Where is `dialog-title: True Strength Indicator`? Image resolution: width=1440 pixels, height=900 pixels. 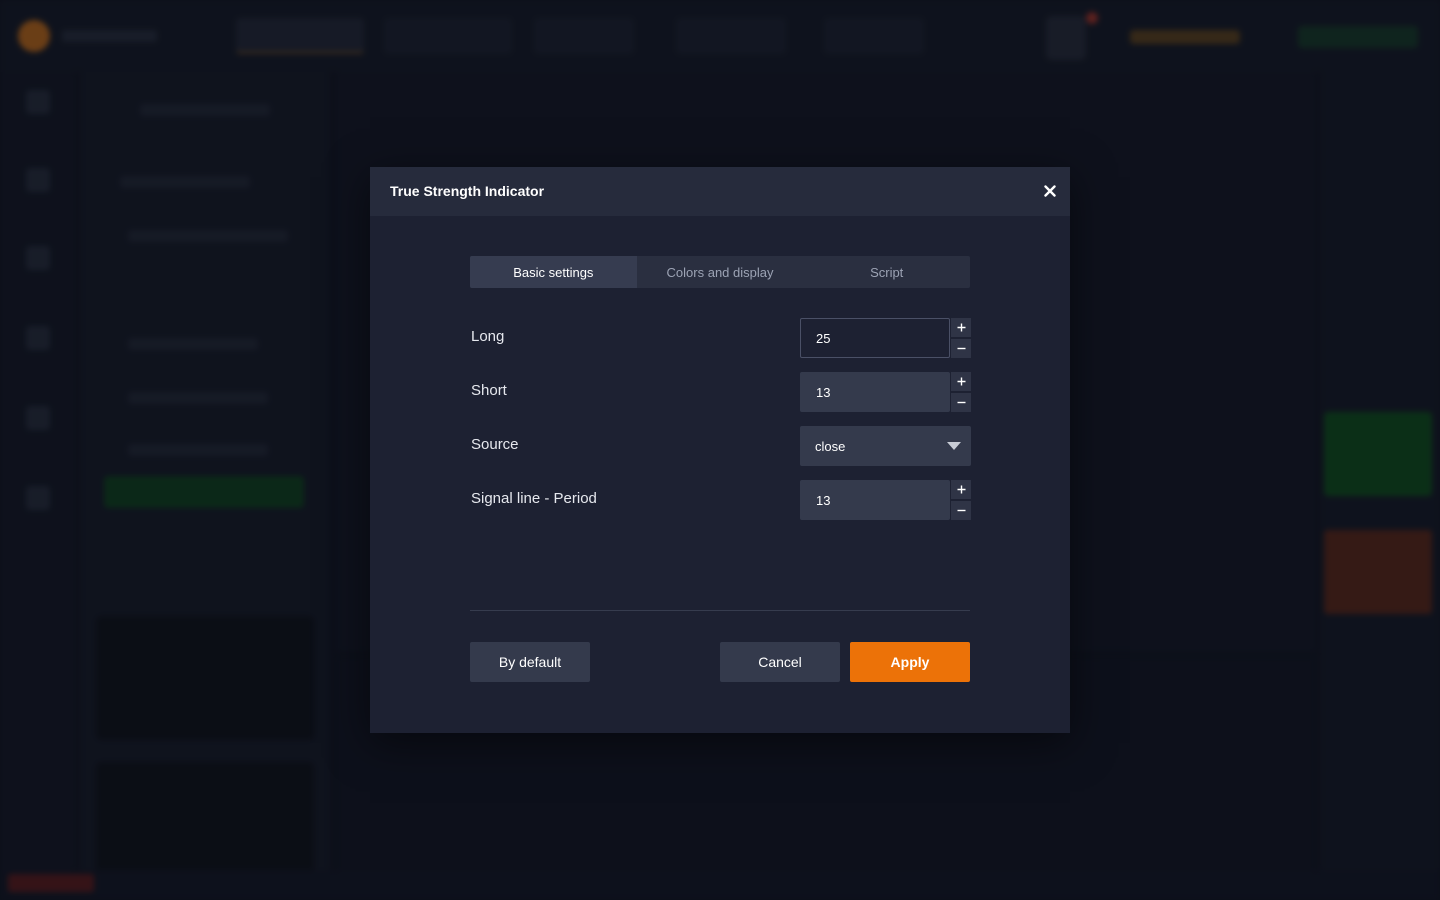
dialog-title: True Strength Indicator is located at coordinates (467, 191).